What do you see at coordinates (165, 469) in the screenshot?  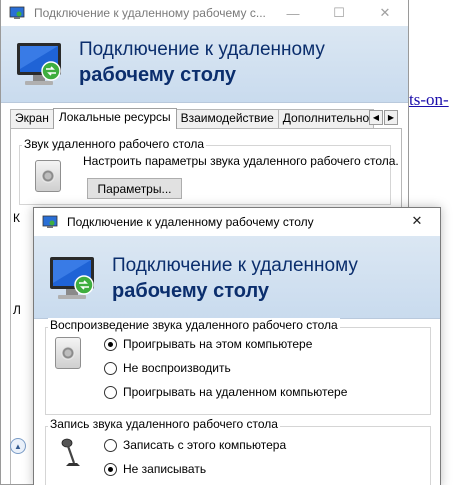 I see `radio-do-not-record-label: Не записывать` at bounding box center [165, 469].